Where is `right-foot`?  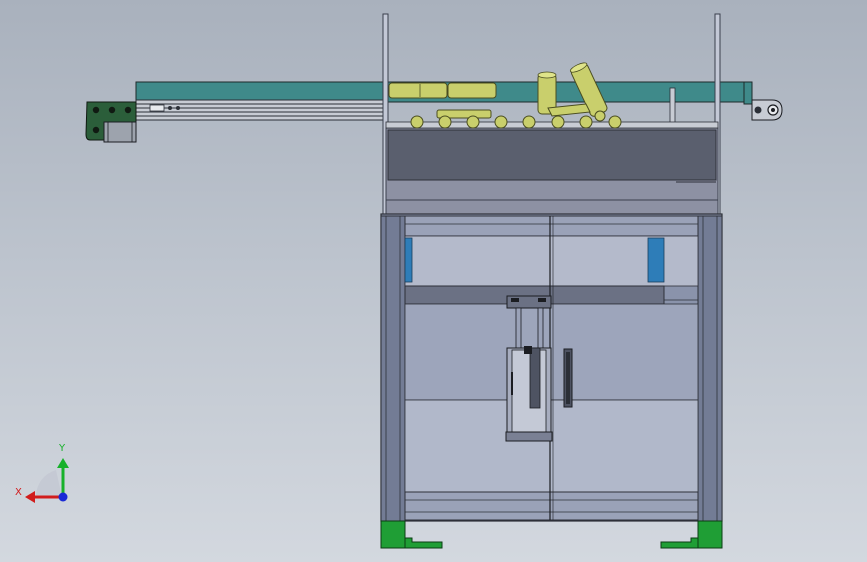
right-foot is located at coordinates (710, 534).